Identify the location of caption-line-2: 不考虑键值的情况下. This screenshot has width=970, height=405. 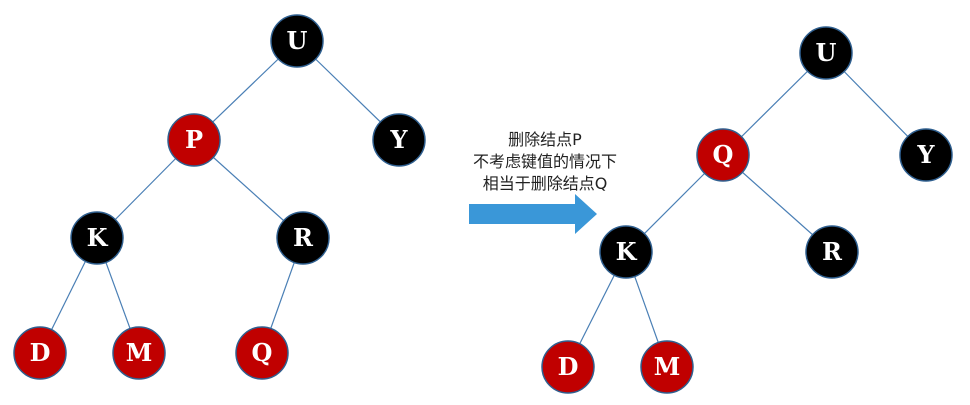
(545, 161).